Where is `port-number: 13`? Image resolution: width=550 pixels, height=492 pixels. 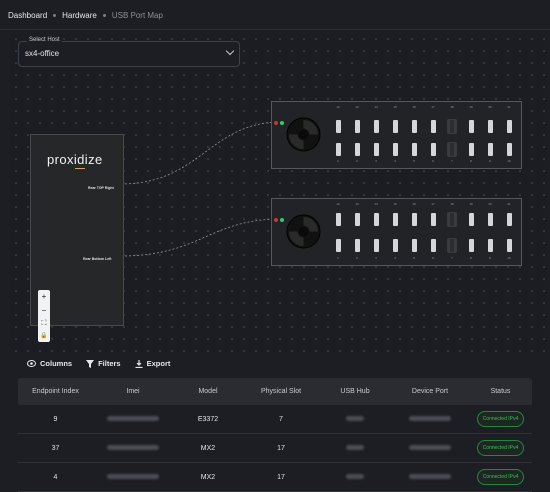
port-number: 13 is located at coordinates (357, 107).